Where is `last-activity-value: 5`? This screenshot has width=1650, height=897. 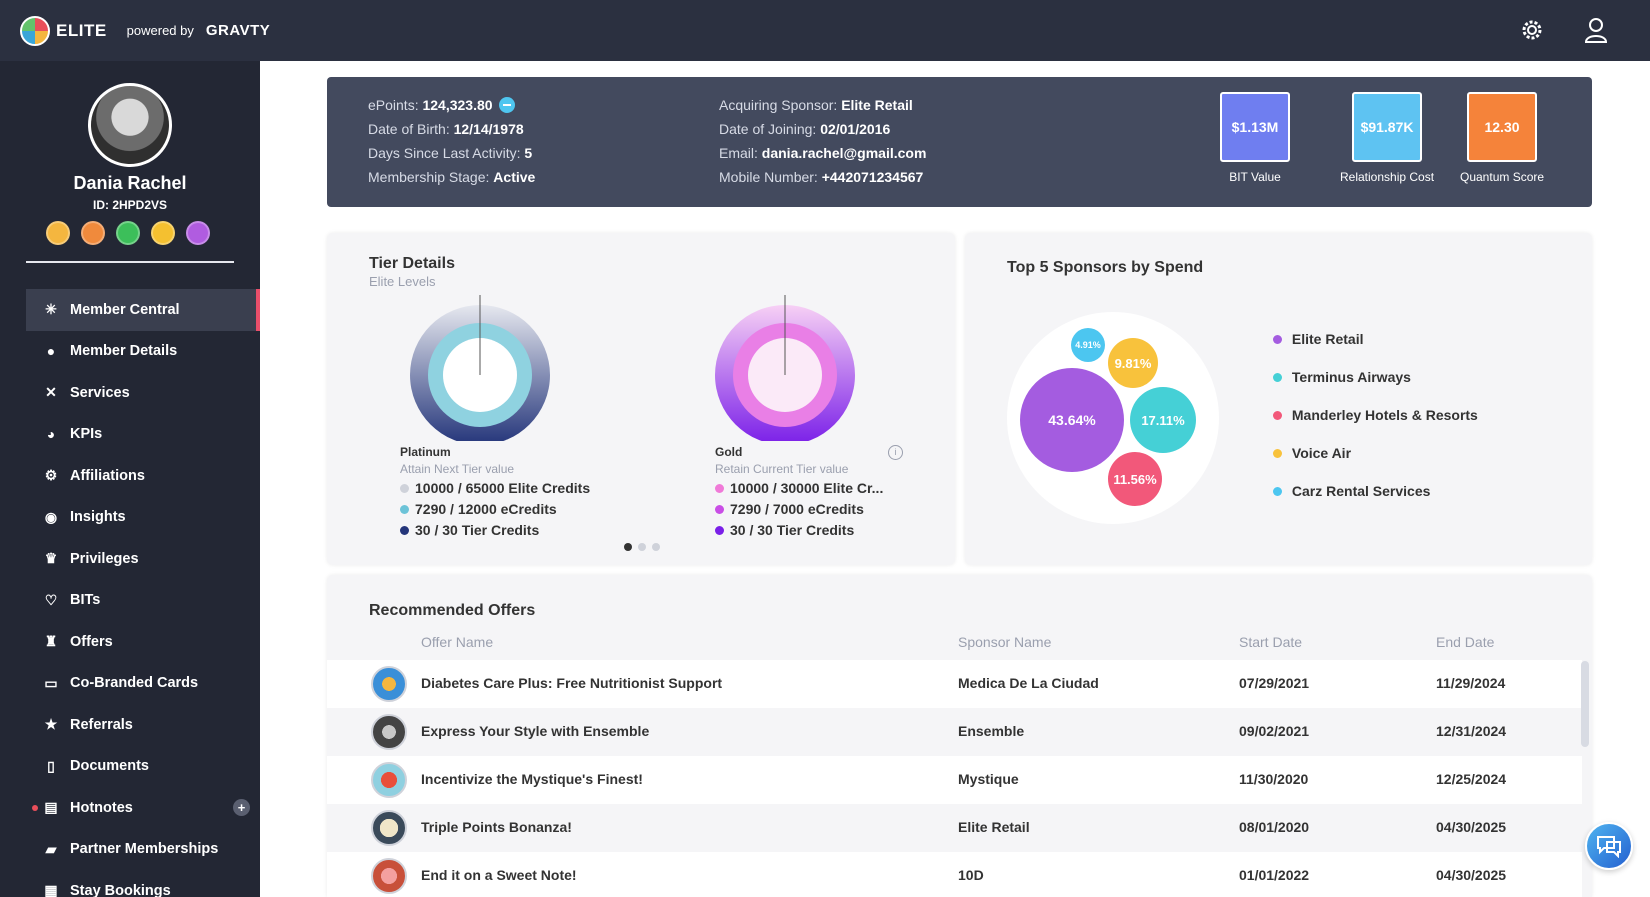 last-activity-value: 5 is located at coordinates (528, 153).